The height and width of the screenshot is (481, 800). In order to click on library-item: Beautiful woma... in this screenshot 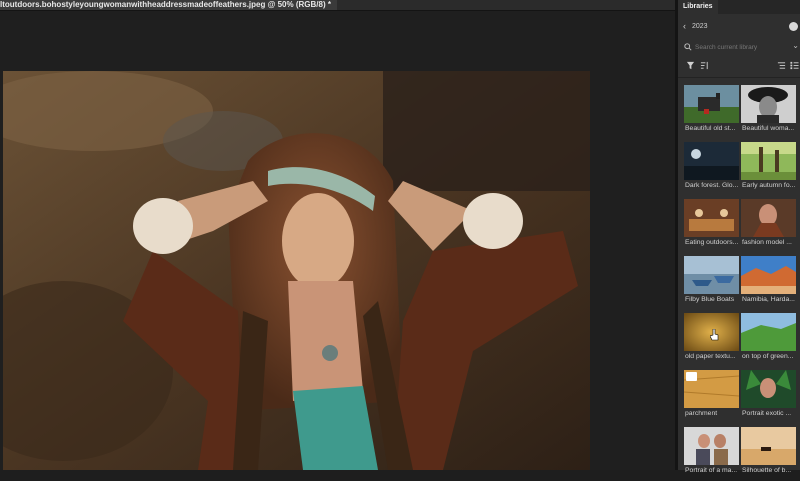, I will do `click(768, 112)`.